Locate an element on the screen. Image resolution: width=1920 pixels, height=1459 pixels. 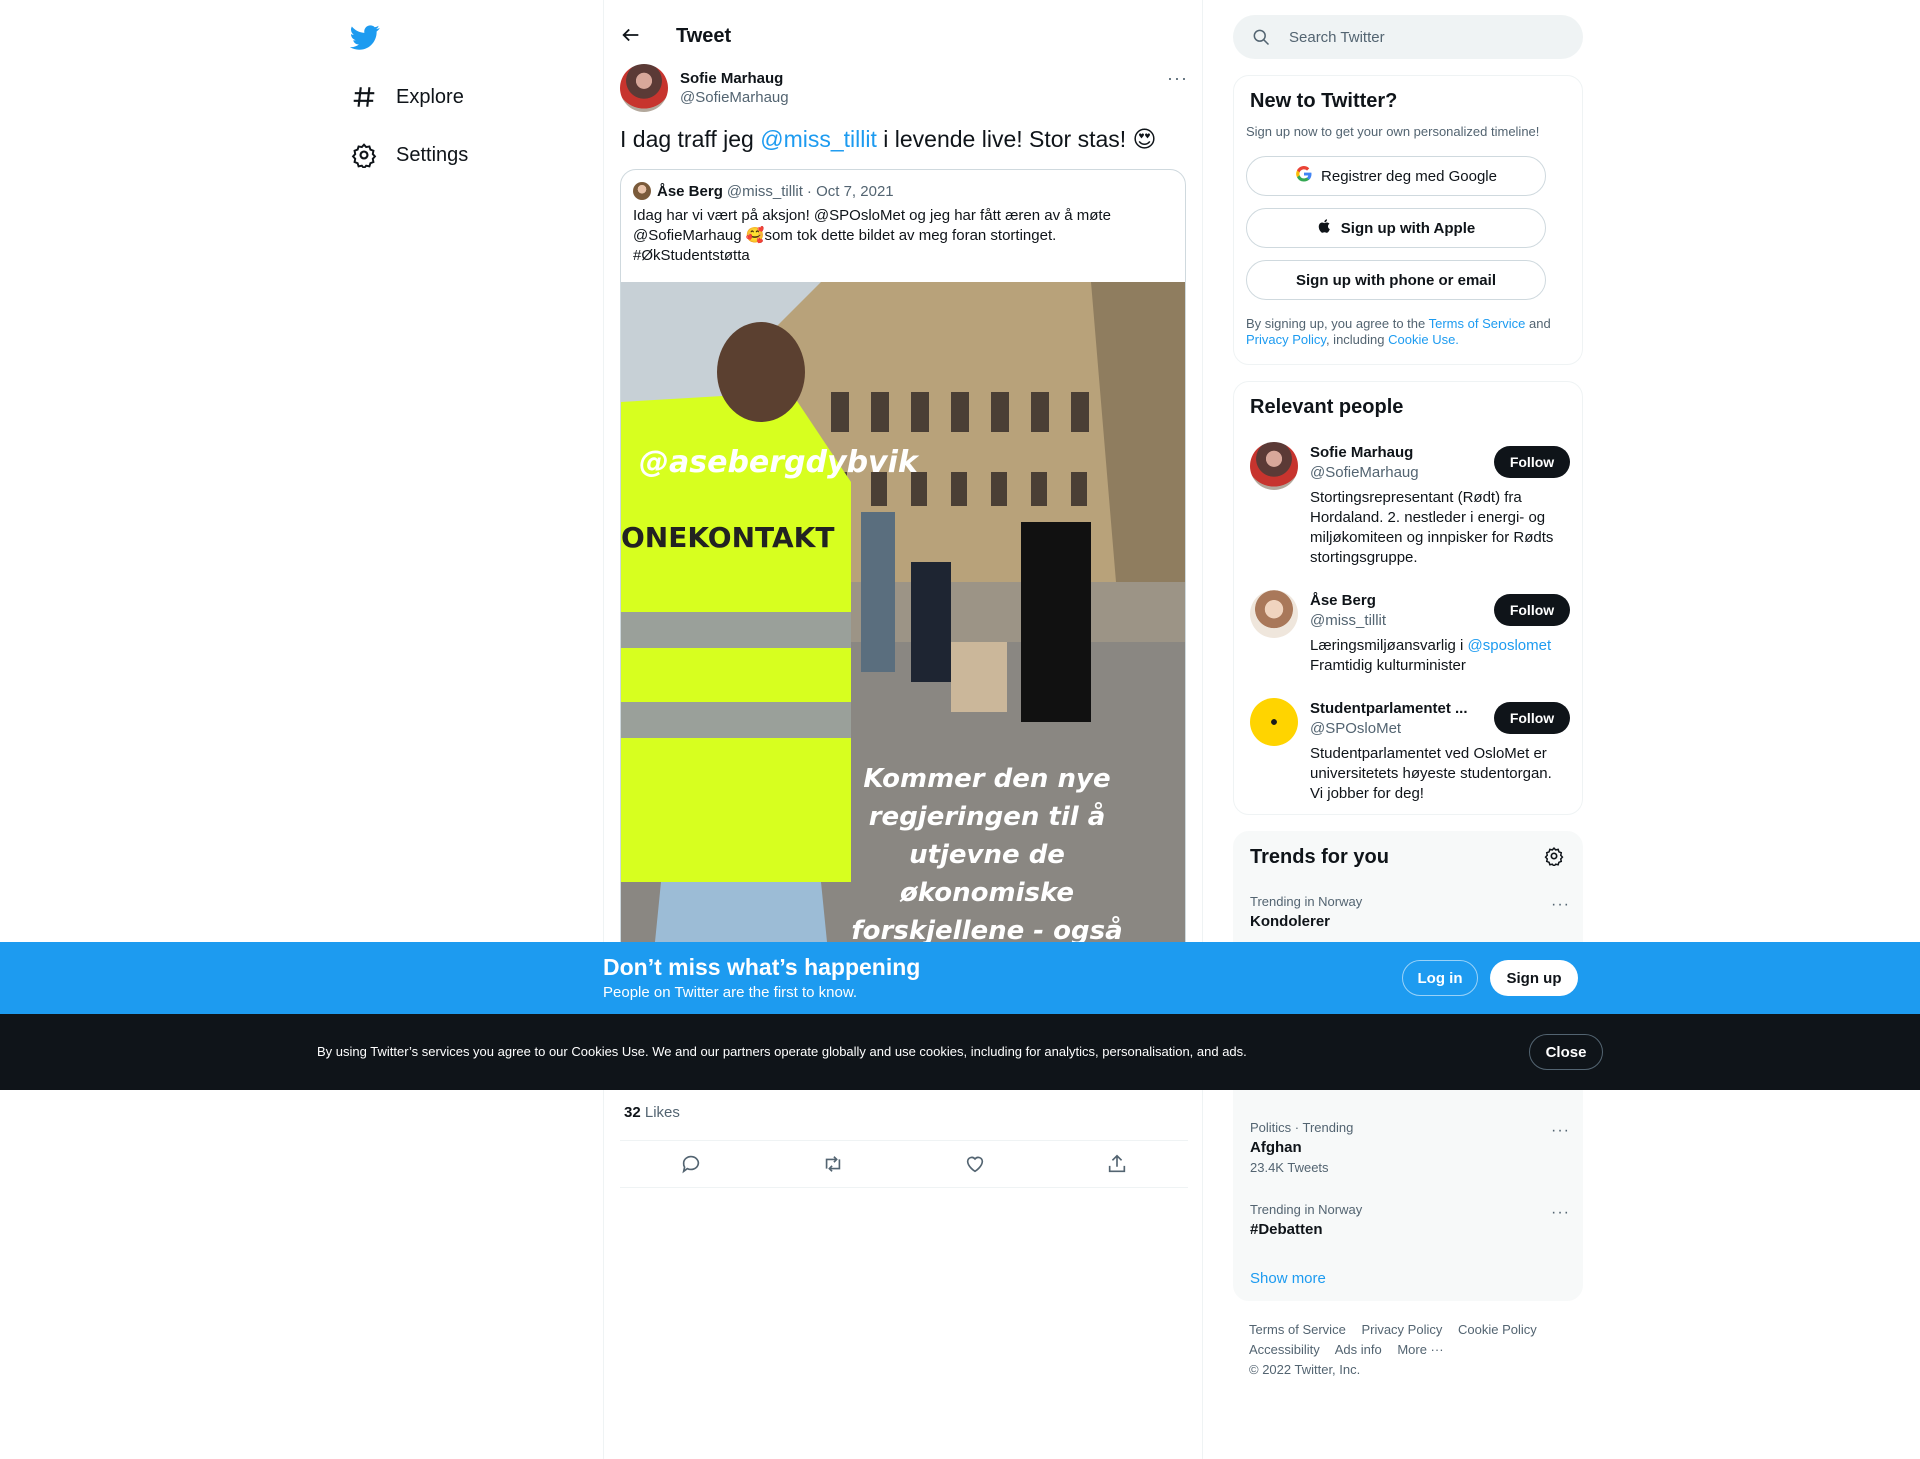
photo-caption-line: regjeringen til å is located at coordinates (987, 816).